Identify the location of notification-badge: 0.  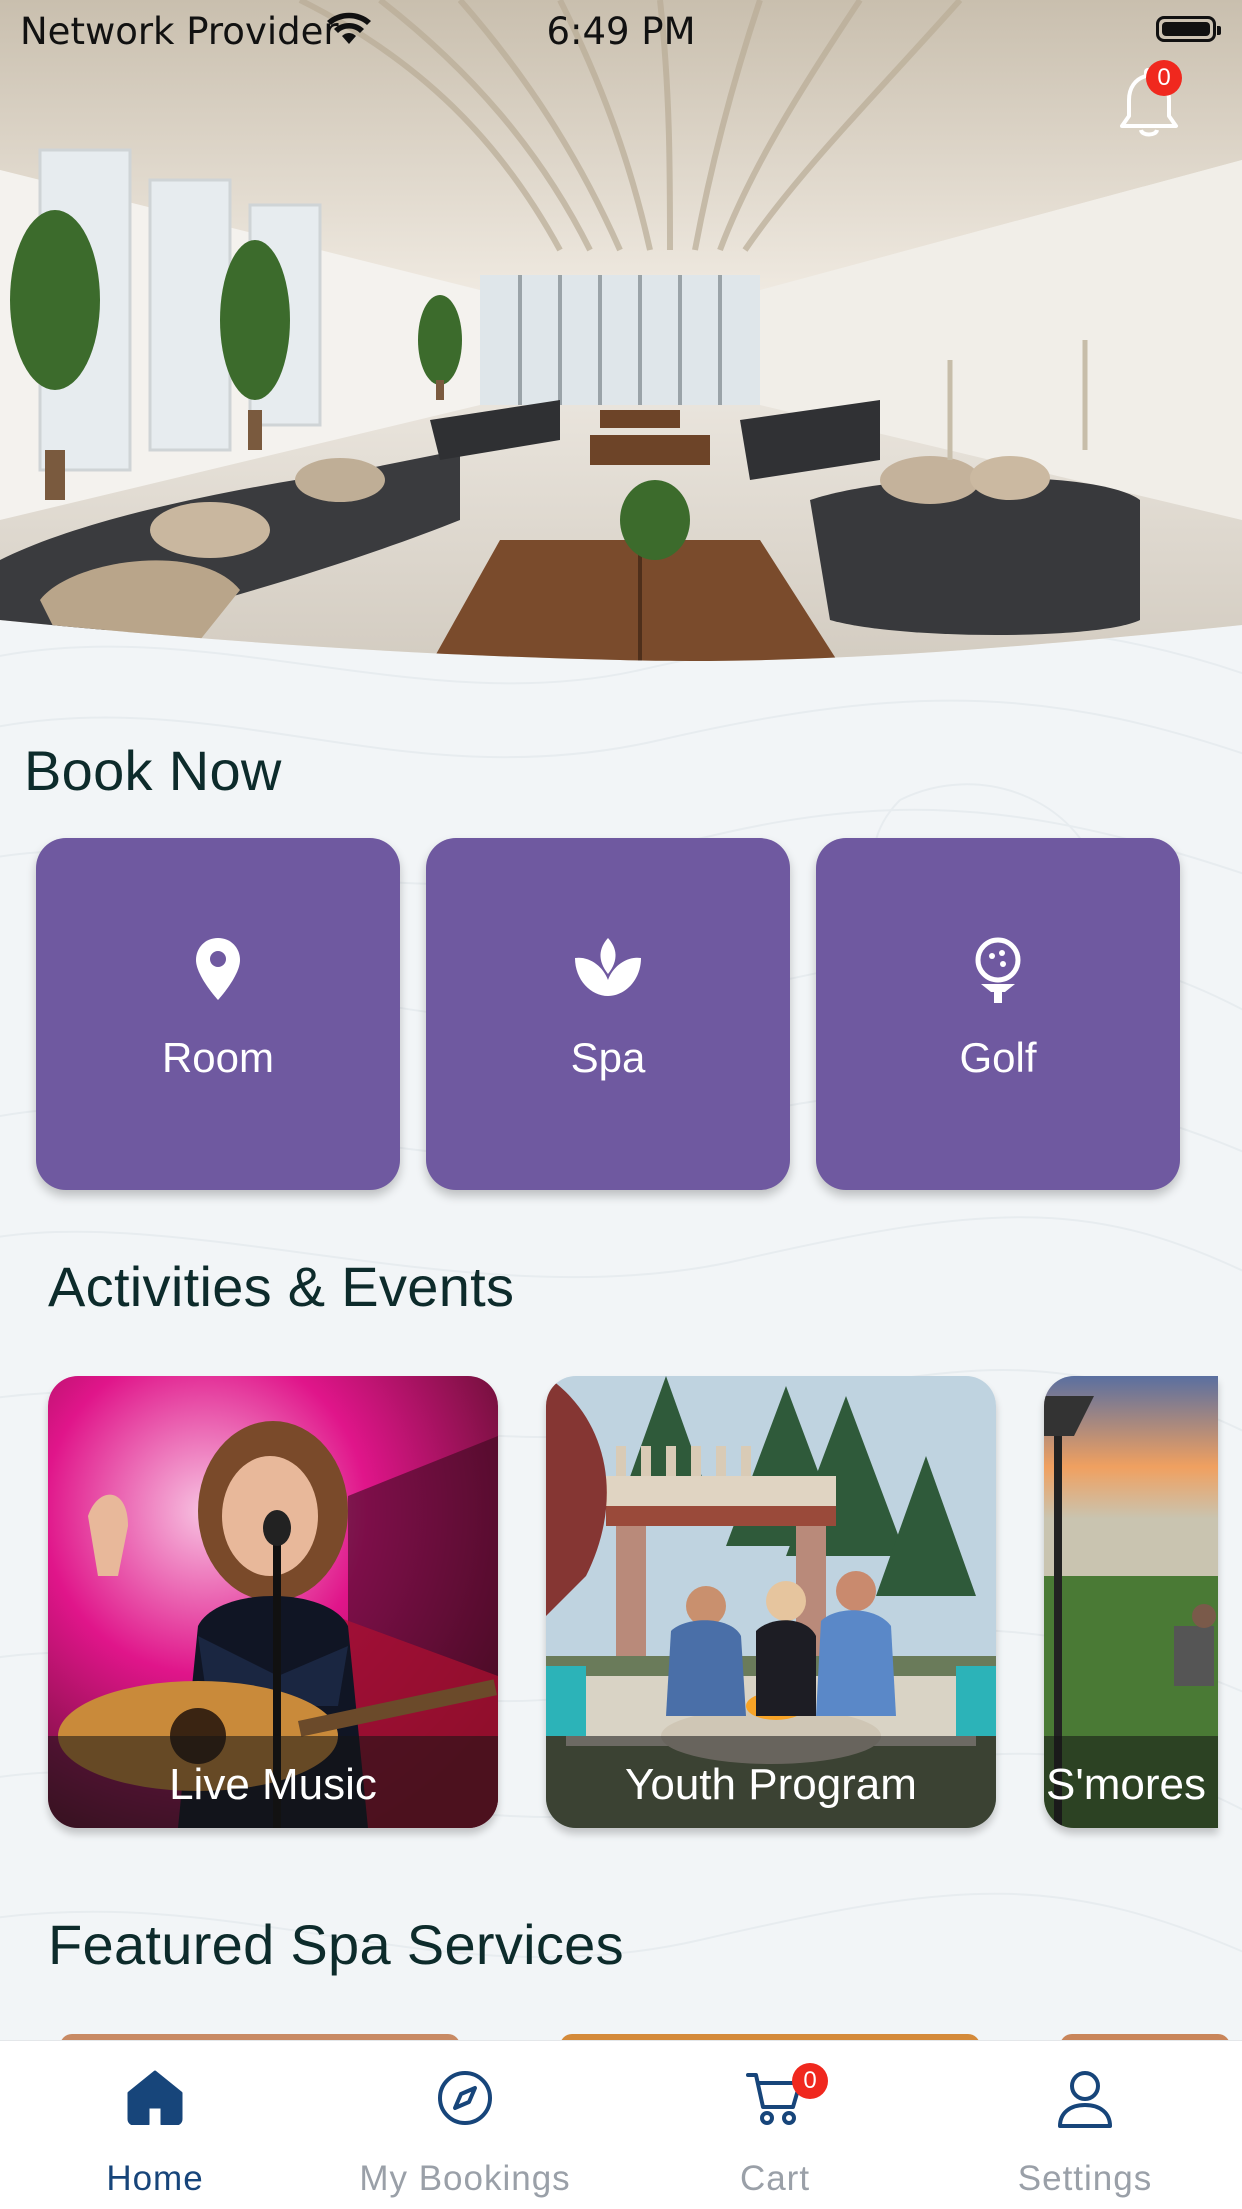
(1164, 78).